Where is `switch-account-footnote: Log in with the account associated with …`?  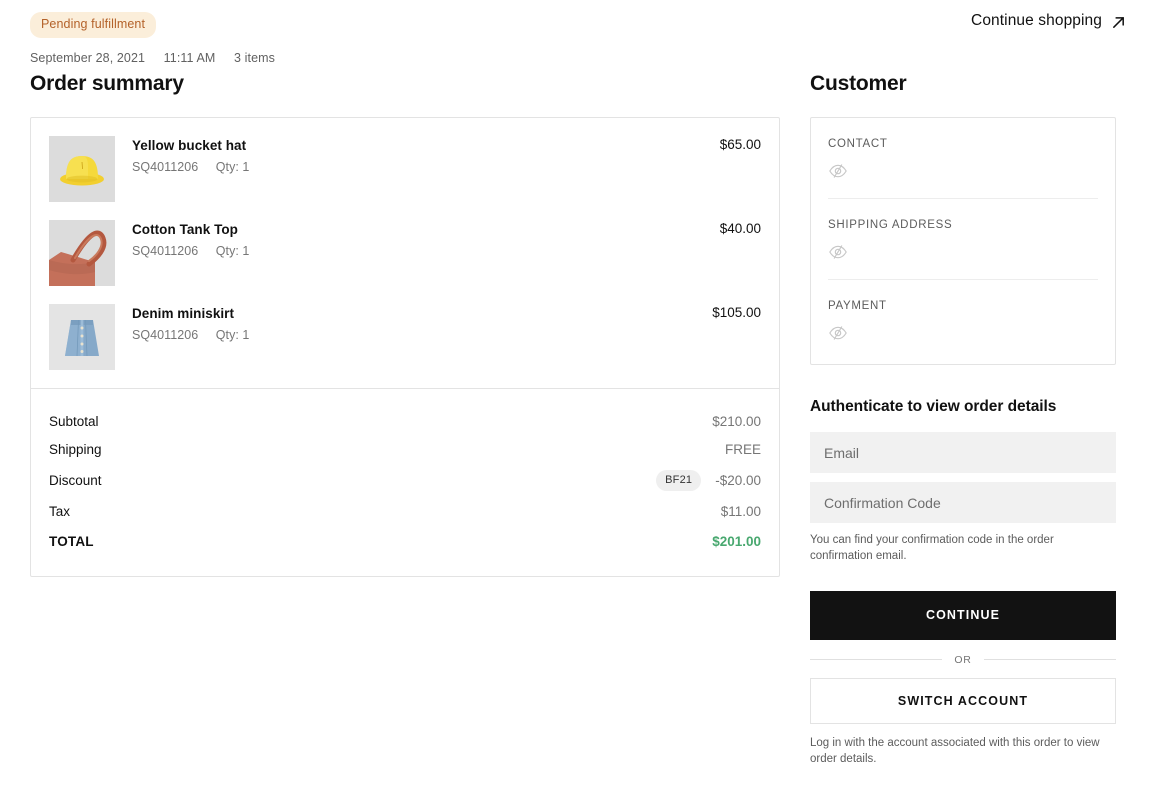 switch-account-footnote: Log in with the account associated with … is located at coordinates (955, 750).